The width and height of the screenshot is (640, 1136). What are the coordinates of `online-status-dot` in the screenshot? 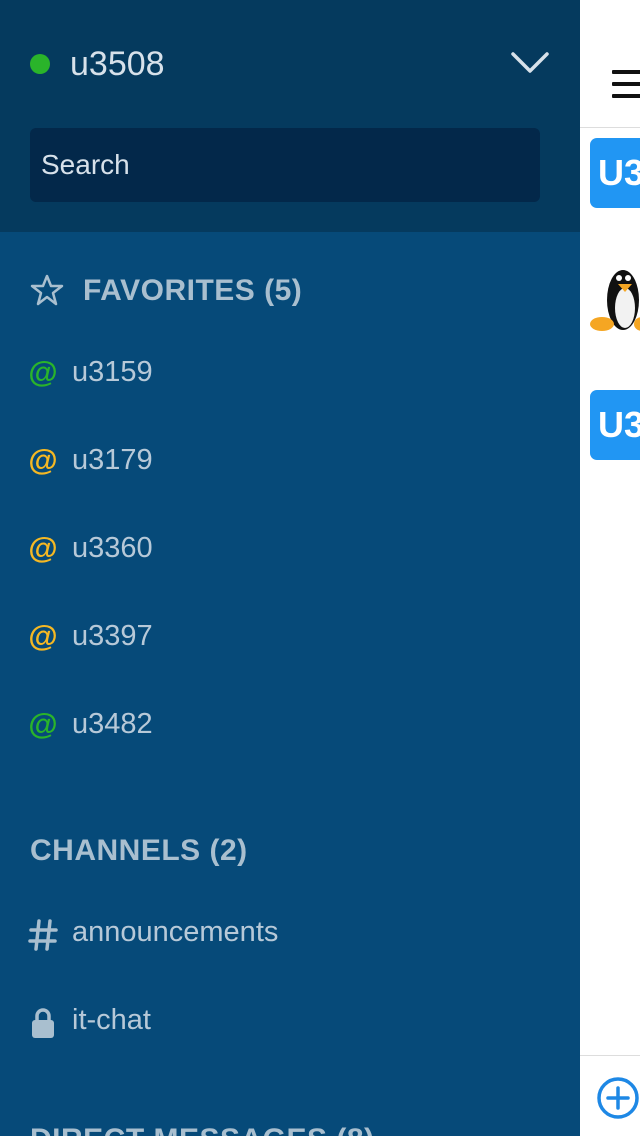 It's located at (40, 64).